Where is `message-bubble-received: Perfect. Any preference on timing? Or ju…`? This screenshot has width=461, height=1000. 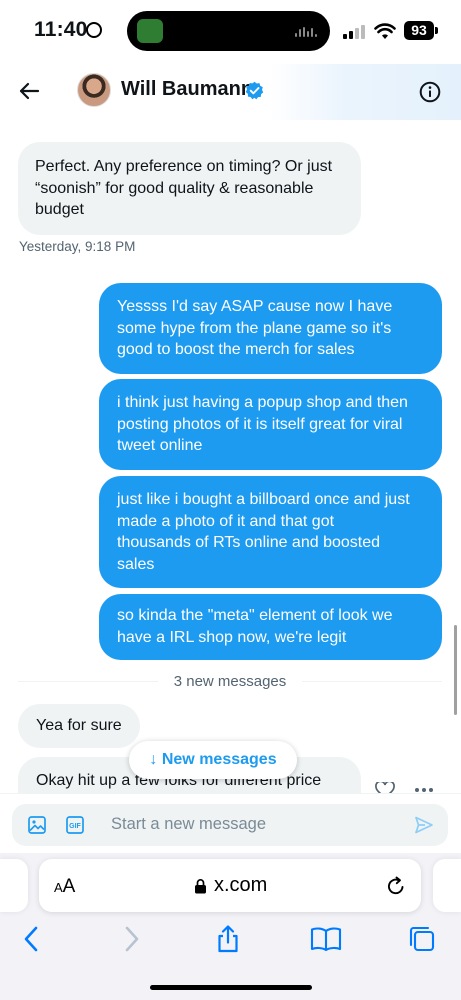
message-bubble-received: Perfect. Any preference on timing? Or ju… is located at coordinates (189, 188).